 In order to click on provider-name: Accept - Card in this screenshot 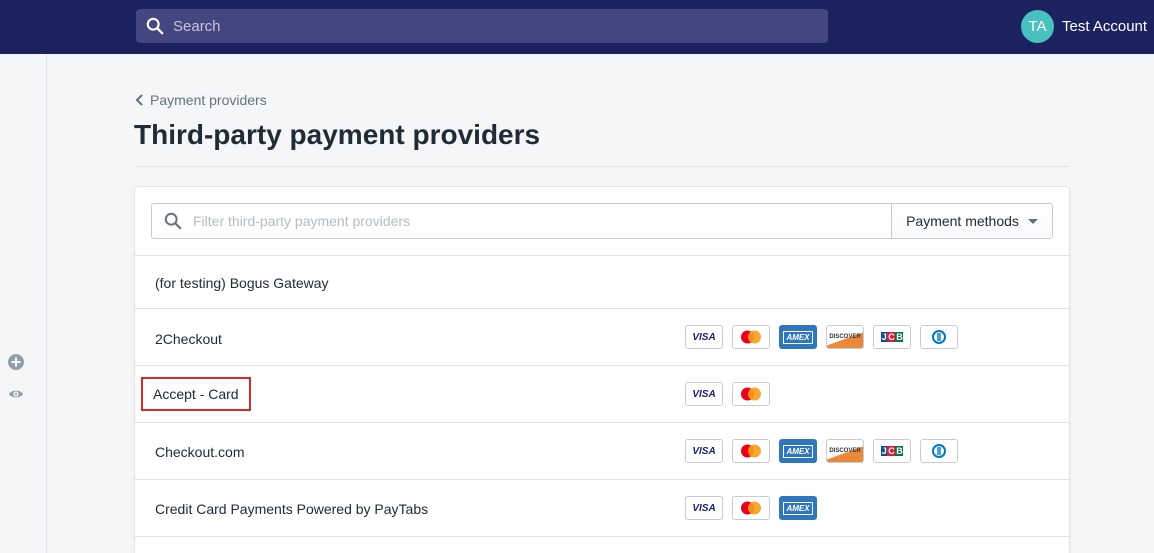, I will do `click(196, 394)`.